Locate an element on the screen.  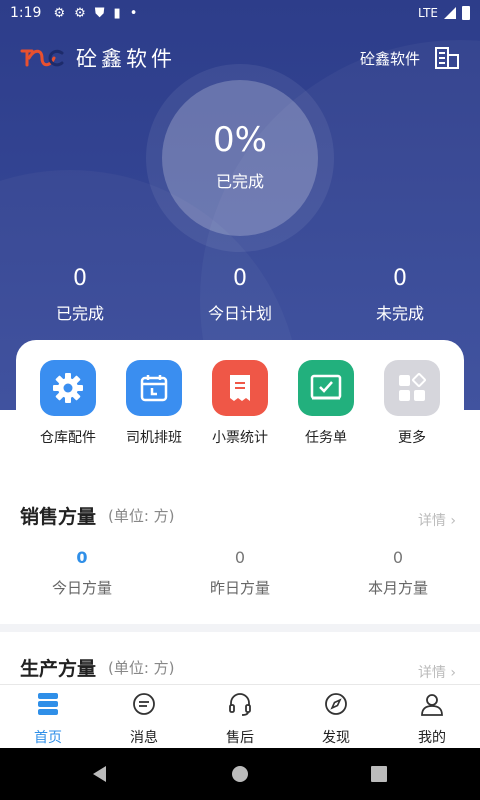
headset-icon is located at coordinates (240, 704).